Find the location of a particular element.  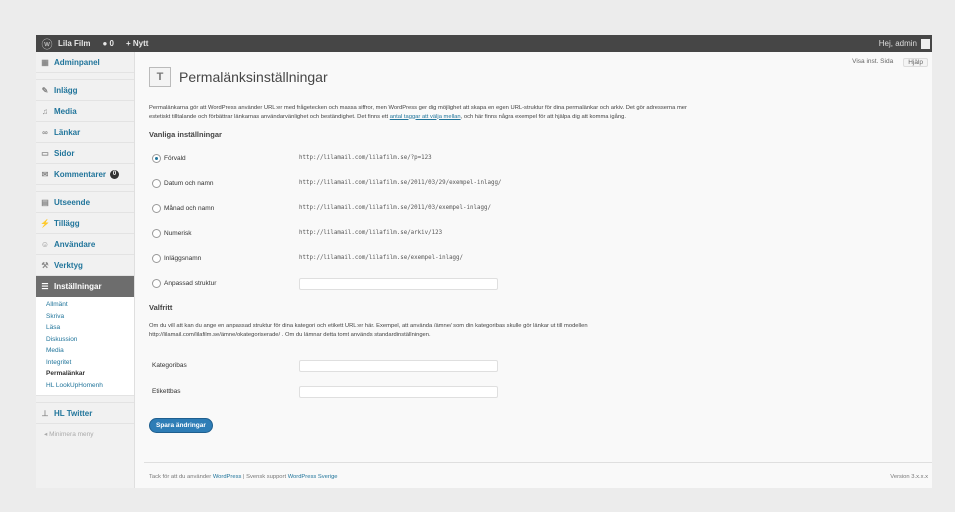

sidebar-item-label: Verktyg is located at coordinates (68, 265).